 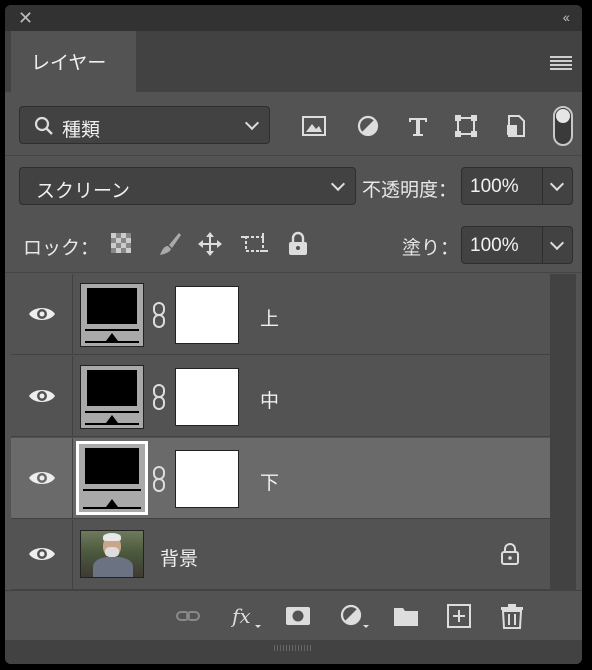 I want to click on layer-list-scrollbar, so click(x=563, y=432).